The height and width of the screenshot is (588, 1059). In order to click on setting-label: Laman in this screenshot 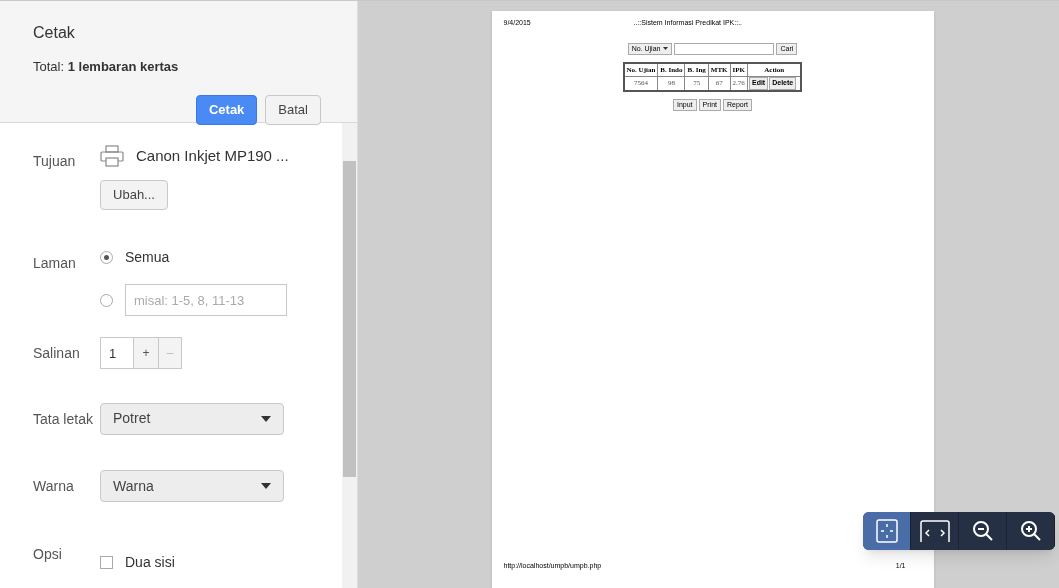, I will do `click(54, 264)`.